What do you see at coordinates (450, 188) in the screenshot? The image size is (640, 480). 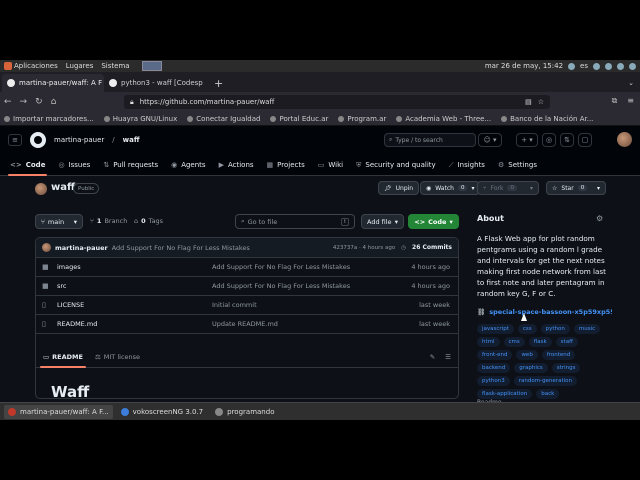 I see `watch-button: ◉ Watch 0 ▾` at bounding box center [450, 188].